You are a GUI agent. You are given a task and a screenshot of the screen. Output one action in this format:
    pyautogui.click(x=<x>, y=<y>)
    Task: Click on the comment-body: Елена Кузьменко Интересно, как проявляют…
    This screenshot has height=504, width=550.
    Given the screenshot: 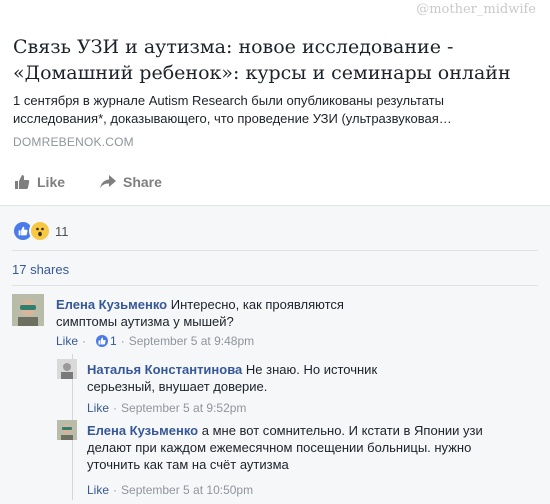 What is the action you would take?
    pyautogui.click(x=221, y=313)
    